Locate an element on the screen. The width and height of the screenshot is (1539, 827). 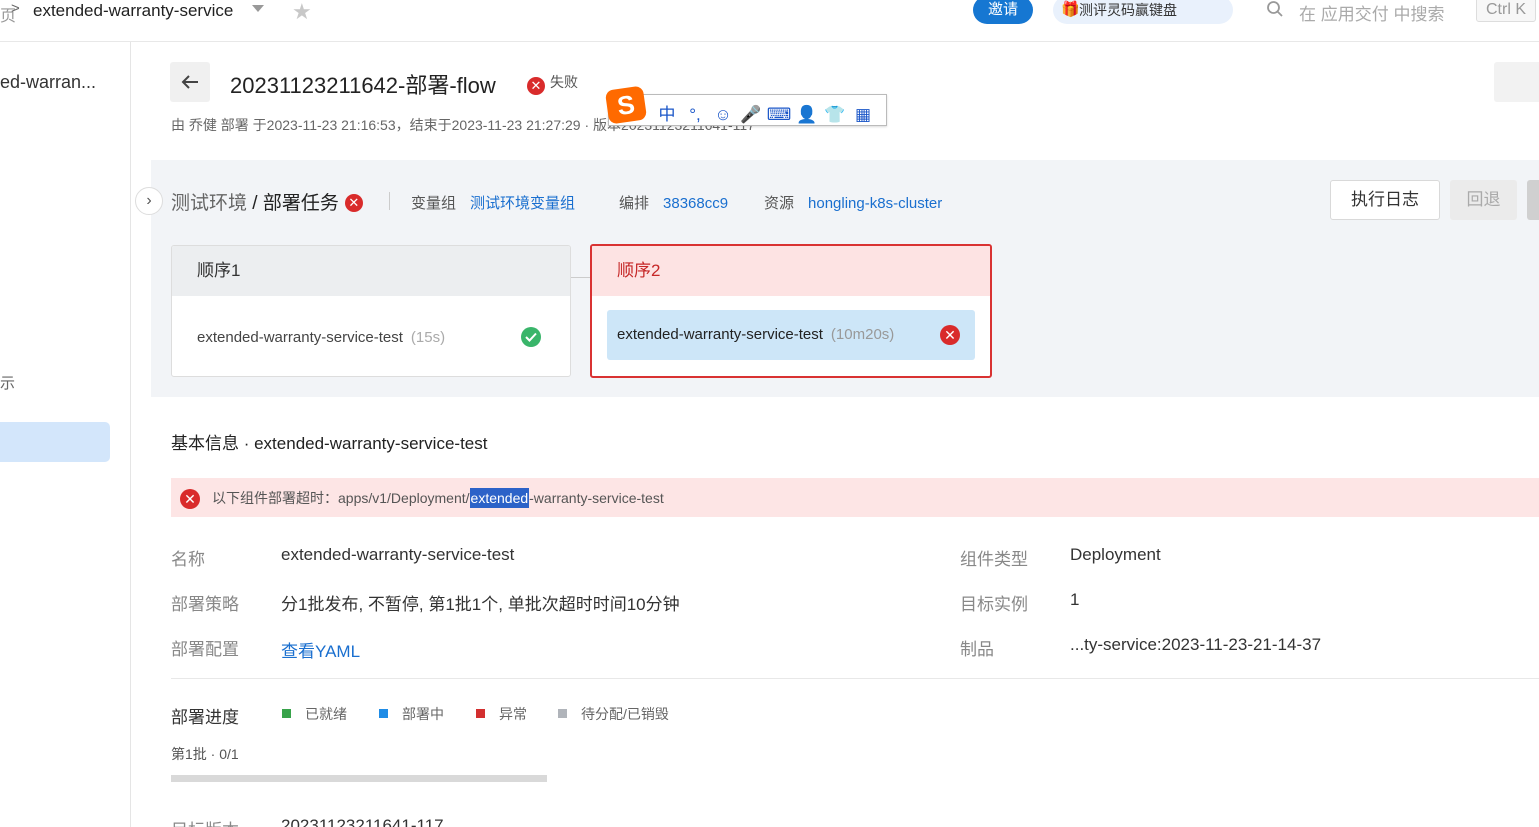
ime-keyboard-icon: ⌨ is located at coordinates (779, 115).